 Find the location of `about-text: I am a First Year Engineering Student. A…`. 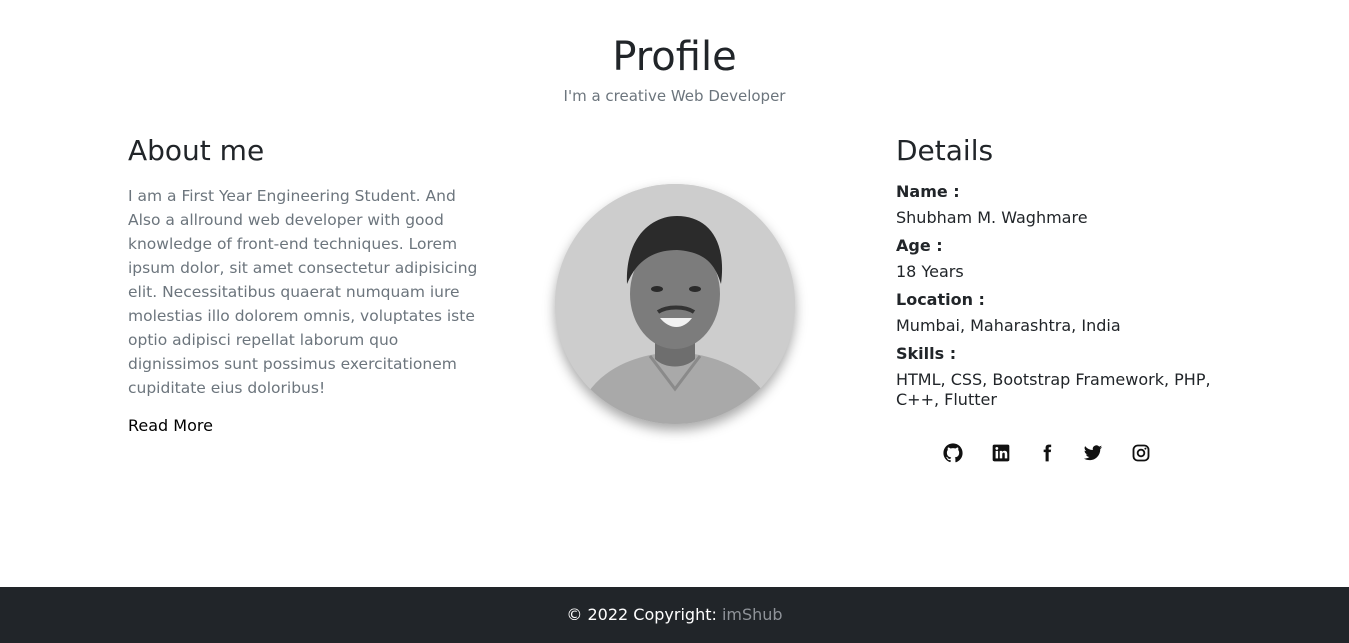

about-text: I am a First Year Engineering Student. A… is located at coordinates (303, 291).